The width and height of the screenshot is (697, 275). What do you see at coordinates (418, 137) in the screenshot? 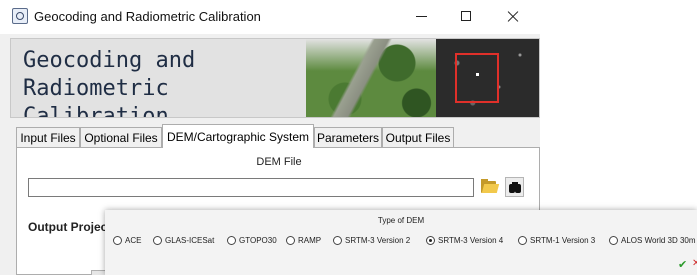
I see `tab-output-files: Output Files` at bounding box center [418, 137].